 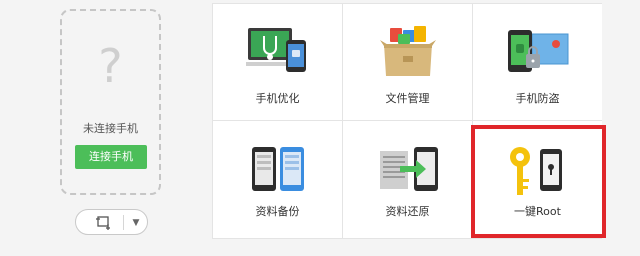 I want to click on tile-data-restore: 资料还原, so click(x=407, y=179).